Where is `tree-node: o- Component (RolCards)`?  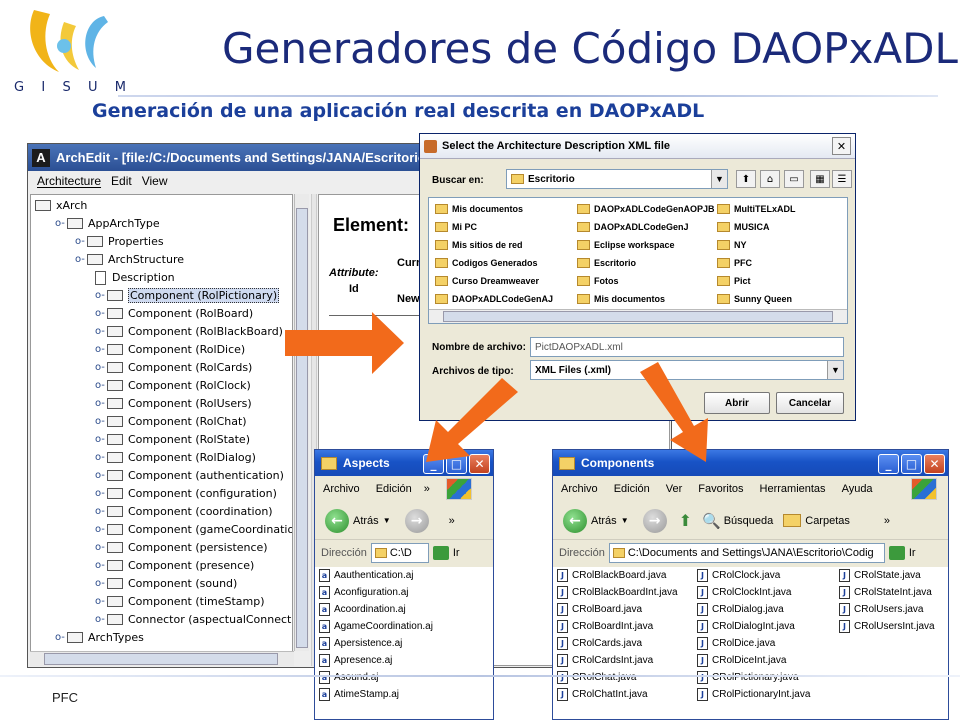
tree-node: o- Component (RolCards) is located at coordinates (173, 367).